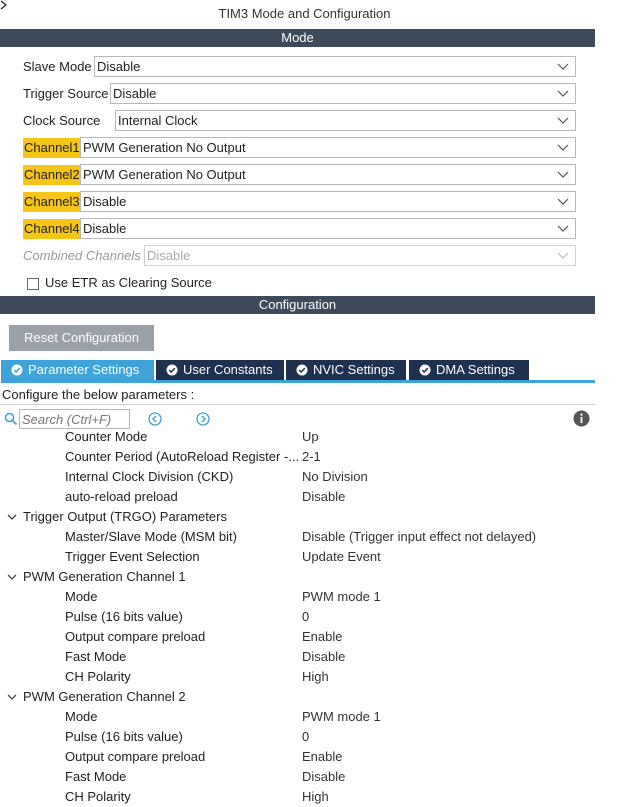 The image size is (621, 807). Describe the element at coordinates (297, 305) in the screenshot. I see `configuration-section-header: Configuration` at that location.